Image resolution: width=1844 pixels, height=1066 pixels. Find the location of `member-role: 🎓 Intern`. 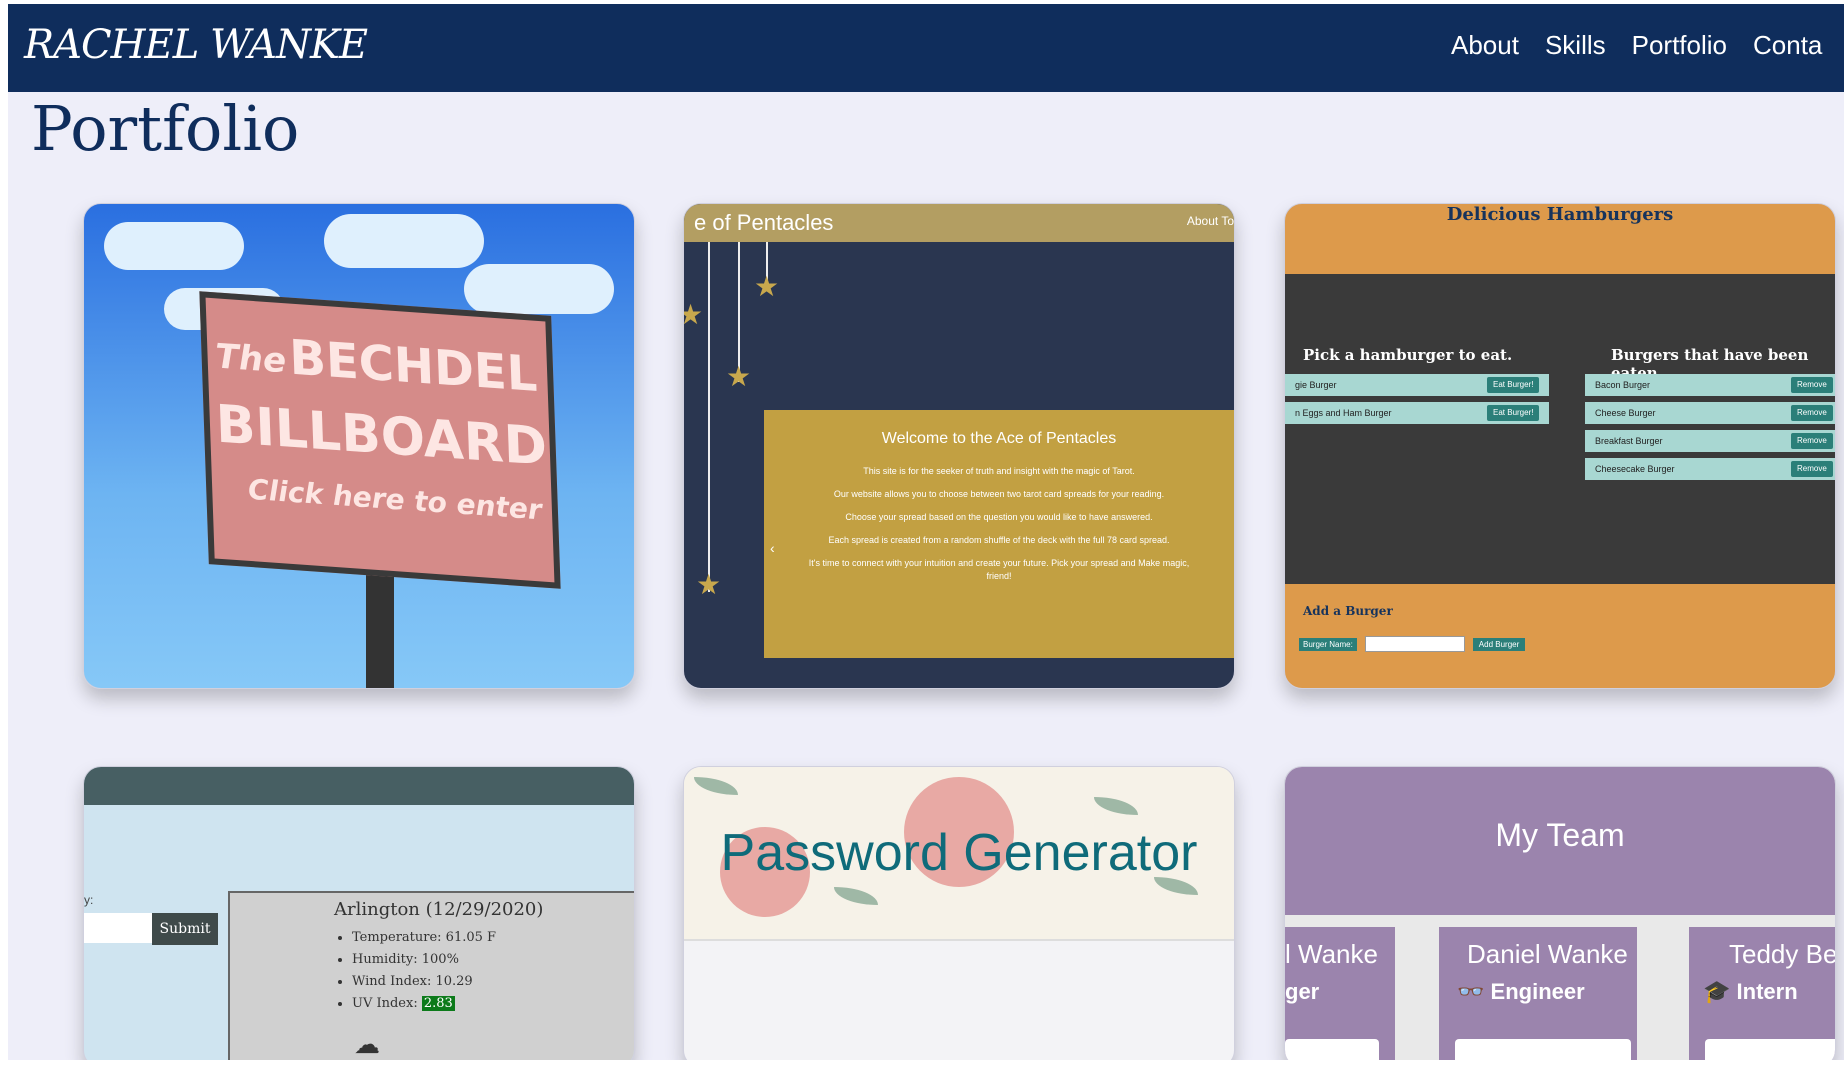

member-role: 🎓 Intern is located at coordinates (1750, 992).